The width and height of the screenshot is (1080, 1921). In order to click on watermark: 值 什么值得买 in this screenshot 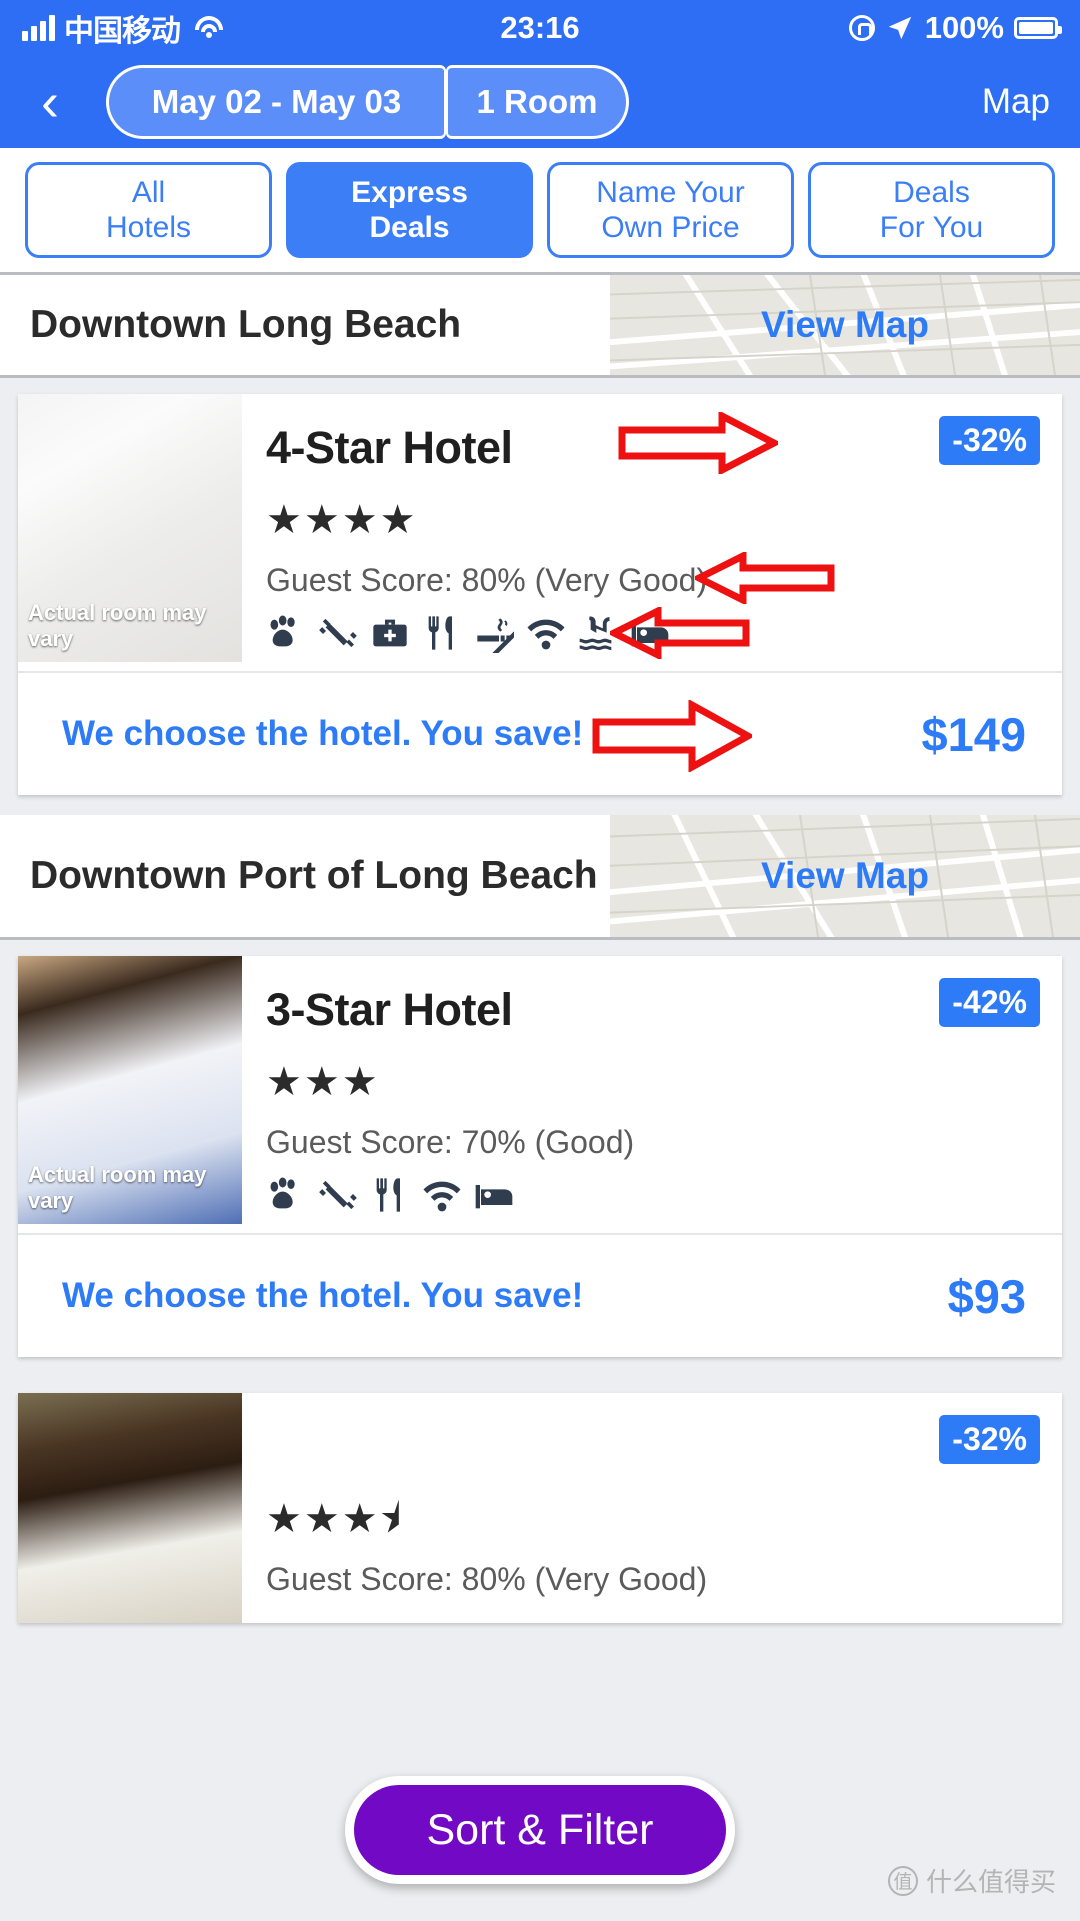, I will do `click(971, 1880)`.